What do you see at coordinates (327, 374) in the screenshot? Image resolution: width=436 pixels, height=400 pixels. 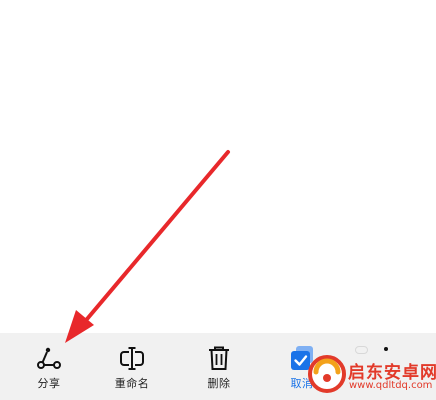 I see `watermark-logo-icon` at bounding box center [327, 374].